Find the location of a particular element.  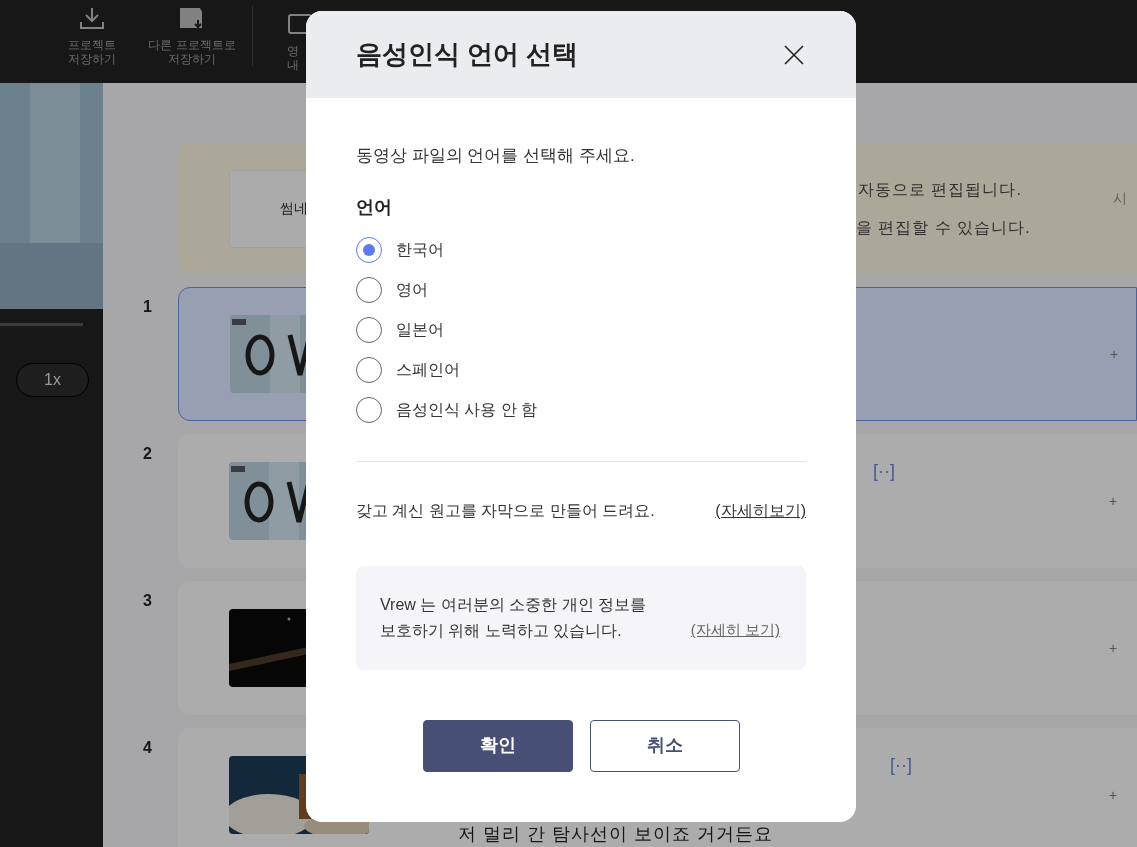

thumbnail-label: 썸네 is located at coordinates (294, 208).